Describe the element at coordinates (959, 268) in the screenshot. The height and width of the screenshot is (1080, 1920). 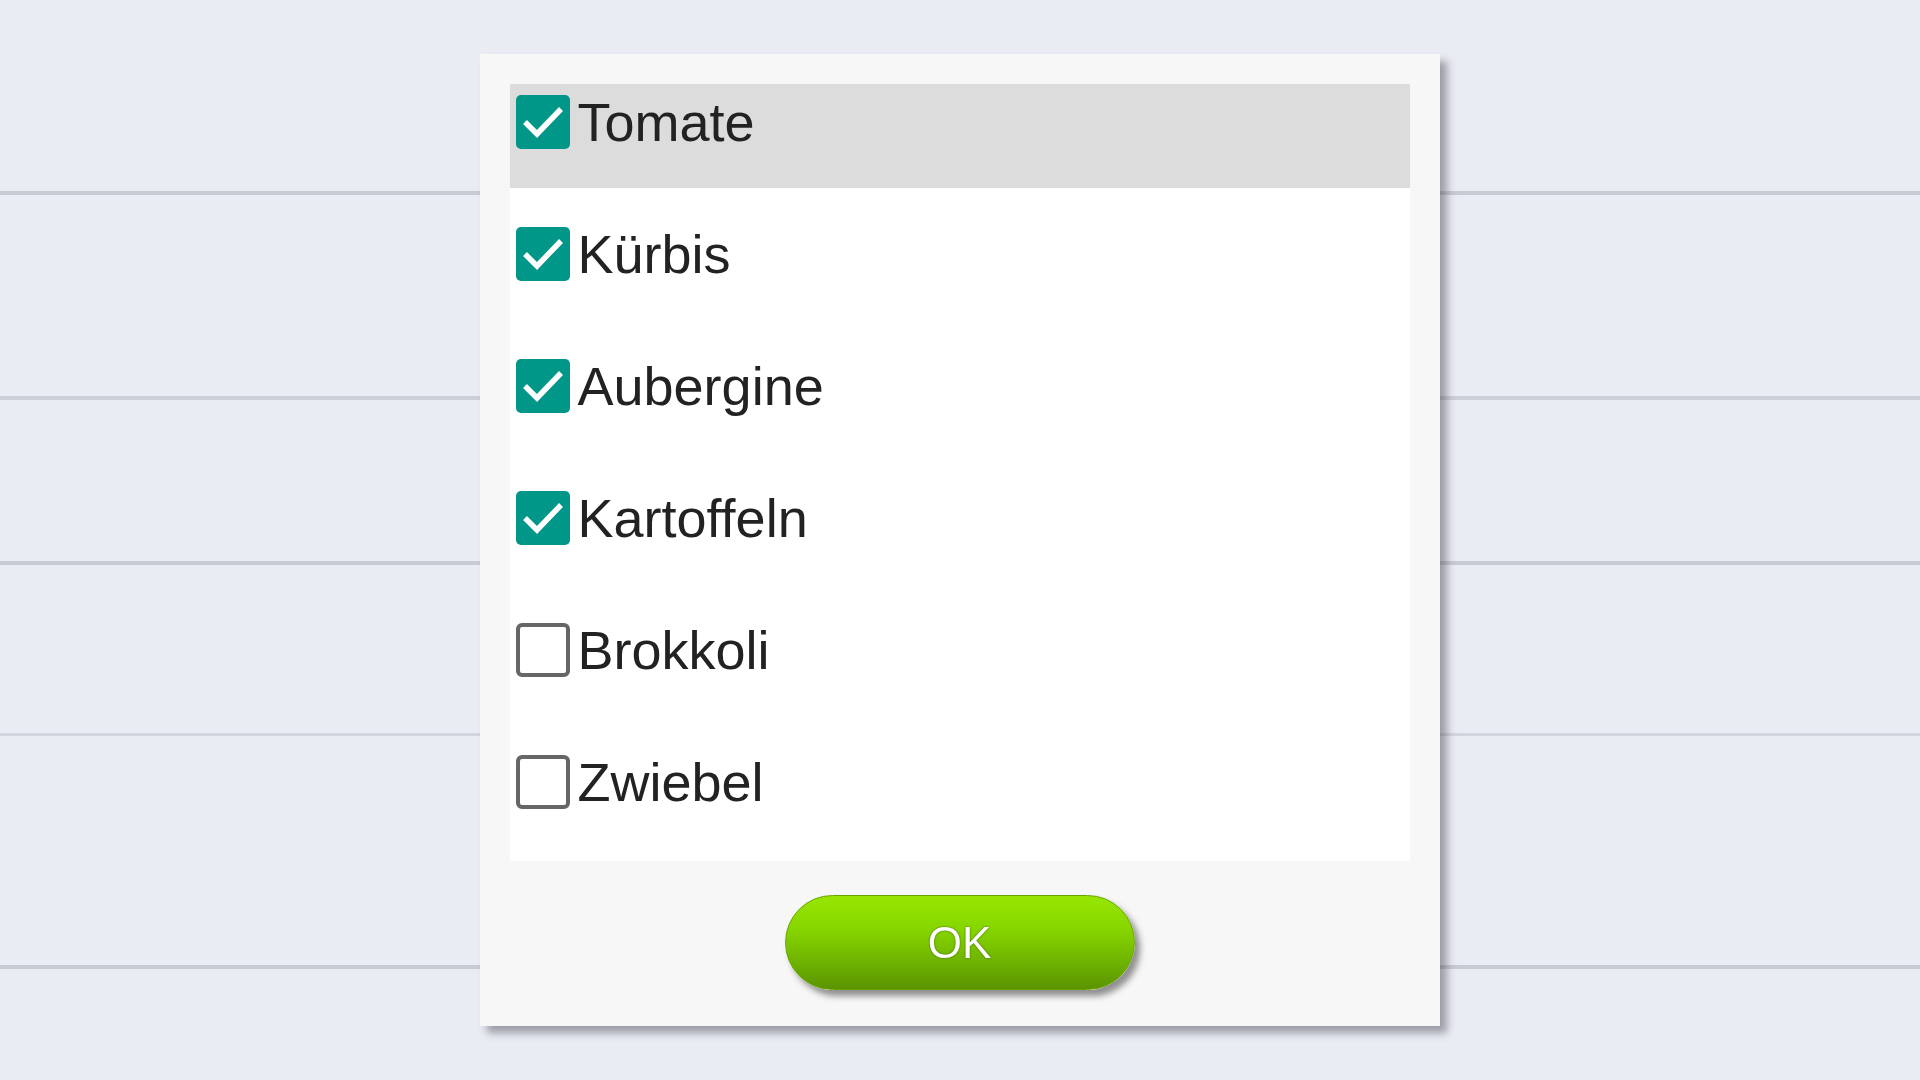
I see `list-item: Kürbis` at that location.